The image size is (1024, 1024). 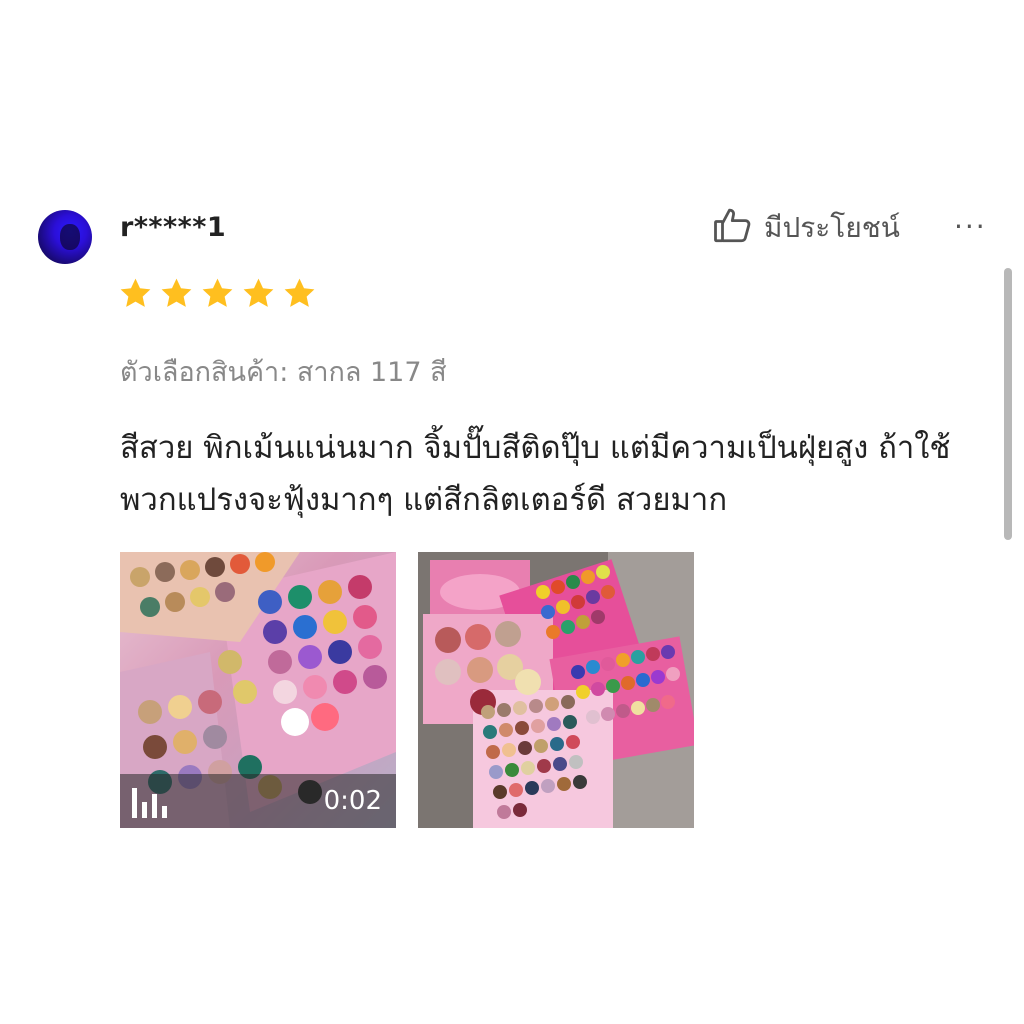 I want to click on review-photo-thumbnail, so click(x=556, y=690).